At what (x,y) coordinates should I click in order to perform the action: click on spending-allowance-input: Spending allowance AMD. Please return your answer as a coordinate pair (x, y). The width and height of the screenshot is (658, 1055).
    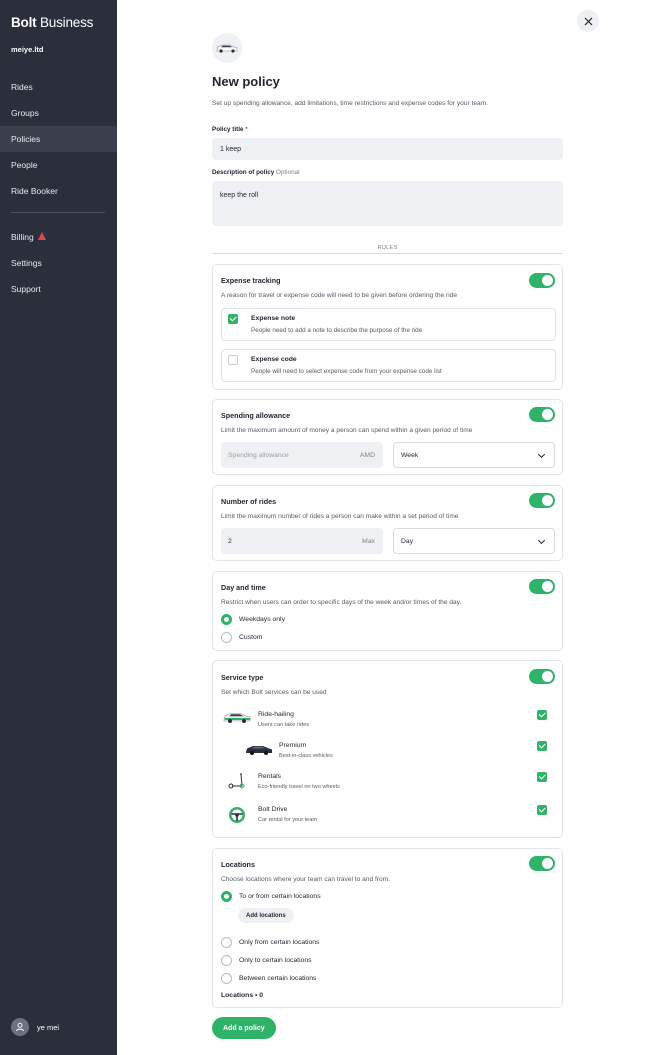
    Looking at the image, I should click on (302, 455).